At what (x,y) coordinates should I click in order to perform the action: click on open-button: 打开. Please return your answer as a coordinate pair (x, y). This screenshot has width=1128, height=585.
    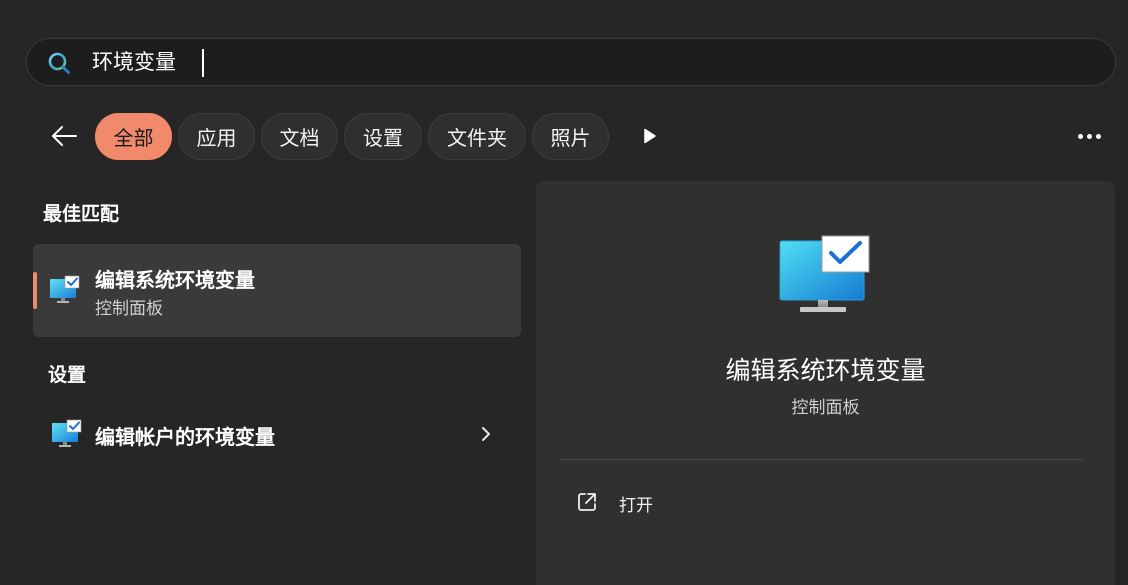
    Looking at the image, I should click on (666, 504).